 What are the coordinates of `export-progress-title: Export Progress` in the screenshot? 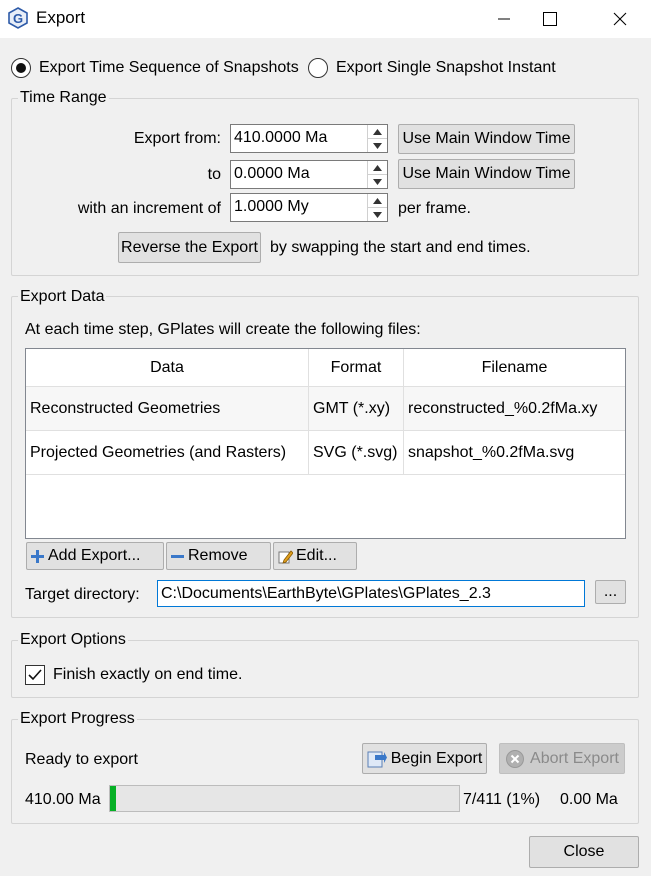 It's located at (77, 719).